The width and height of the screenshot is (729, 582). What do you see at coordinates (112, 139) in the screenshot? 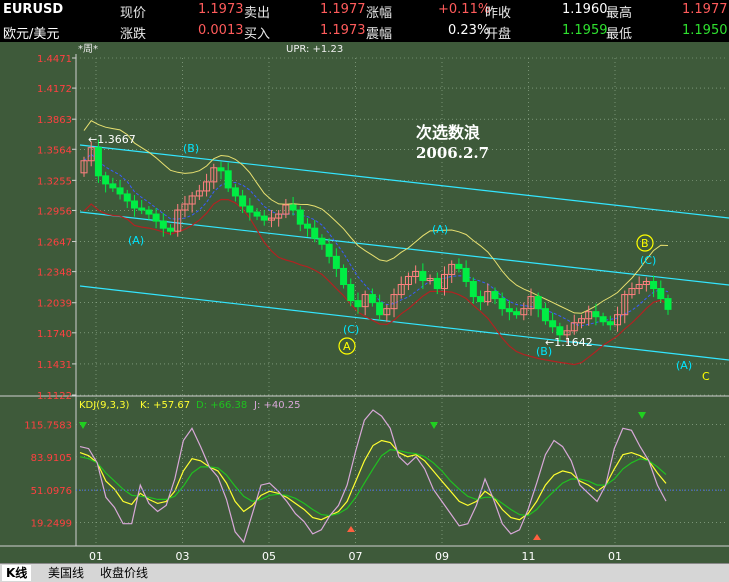
I see `wave-label: ←1.3667` at bounding box center [112, 139].